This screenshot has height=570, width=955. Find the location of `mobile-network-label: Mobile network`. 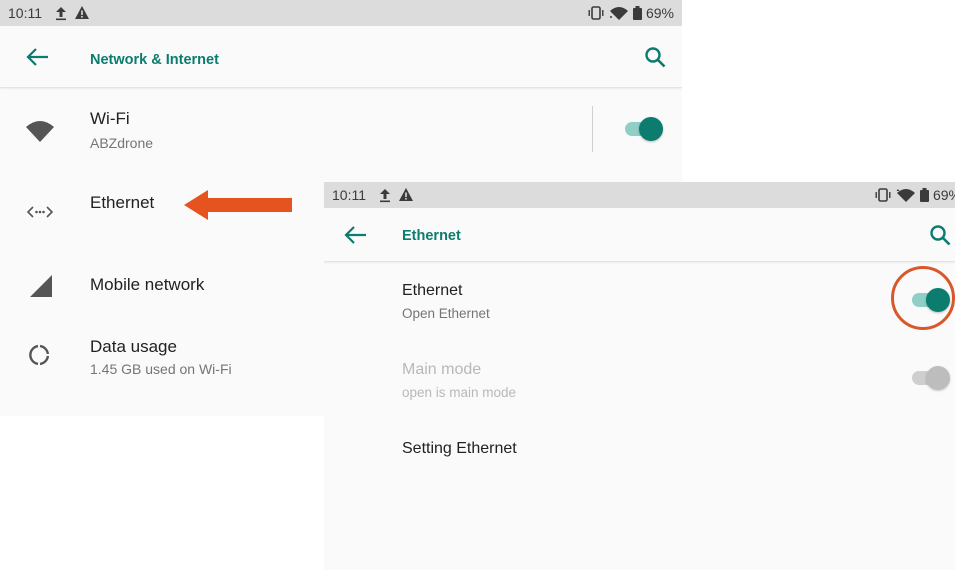

mobile-network-label: Mobile network is located at coordinates (147, 284).